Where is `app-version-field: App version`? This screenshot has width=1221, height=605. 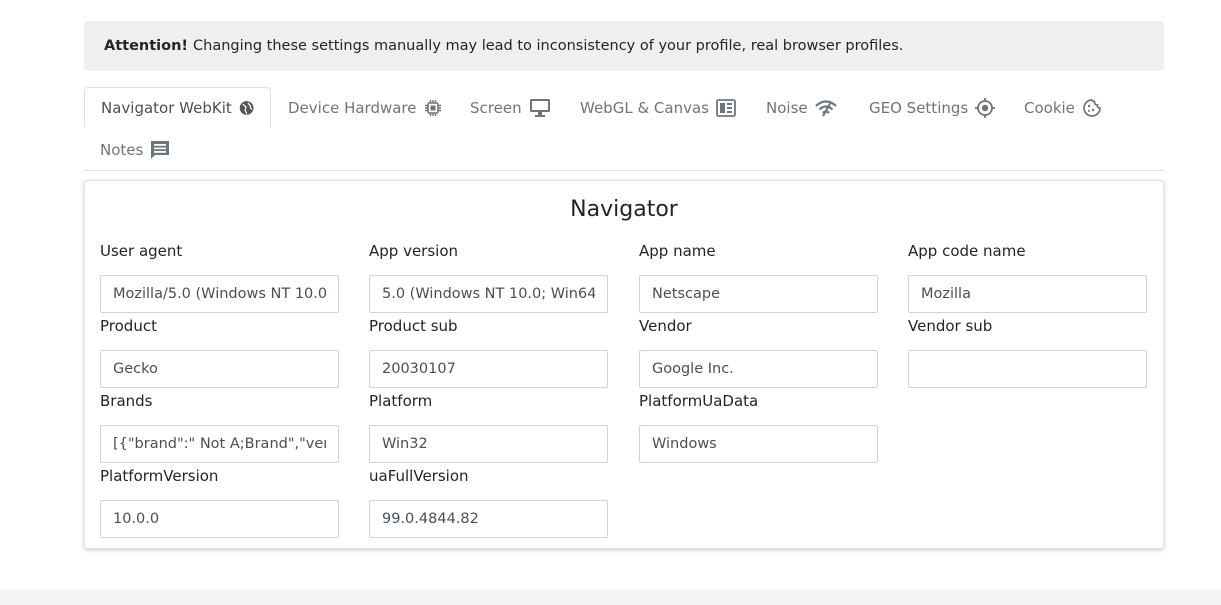
app-version-field: App version is located at coordinates (488, 277).